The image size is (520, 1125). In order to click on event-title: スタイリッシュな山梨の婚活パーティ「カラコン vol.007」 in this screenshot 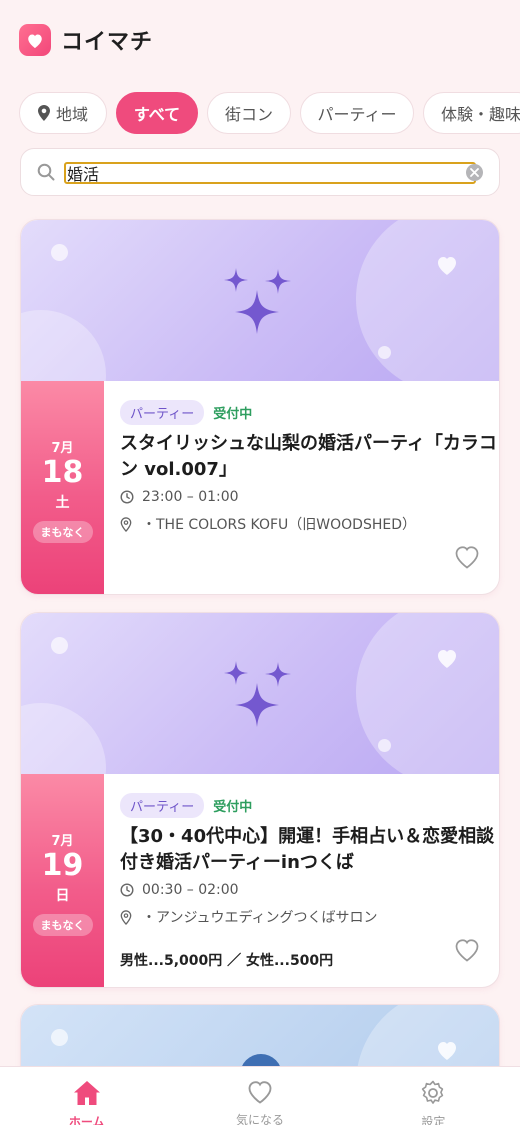, I will do `click(309, 457)`.